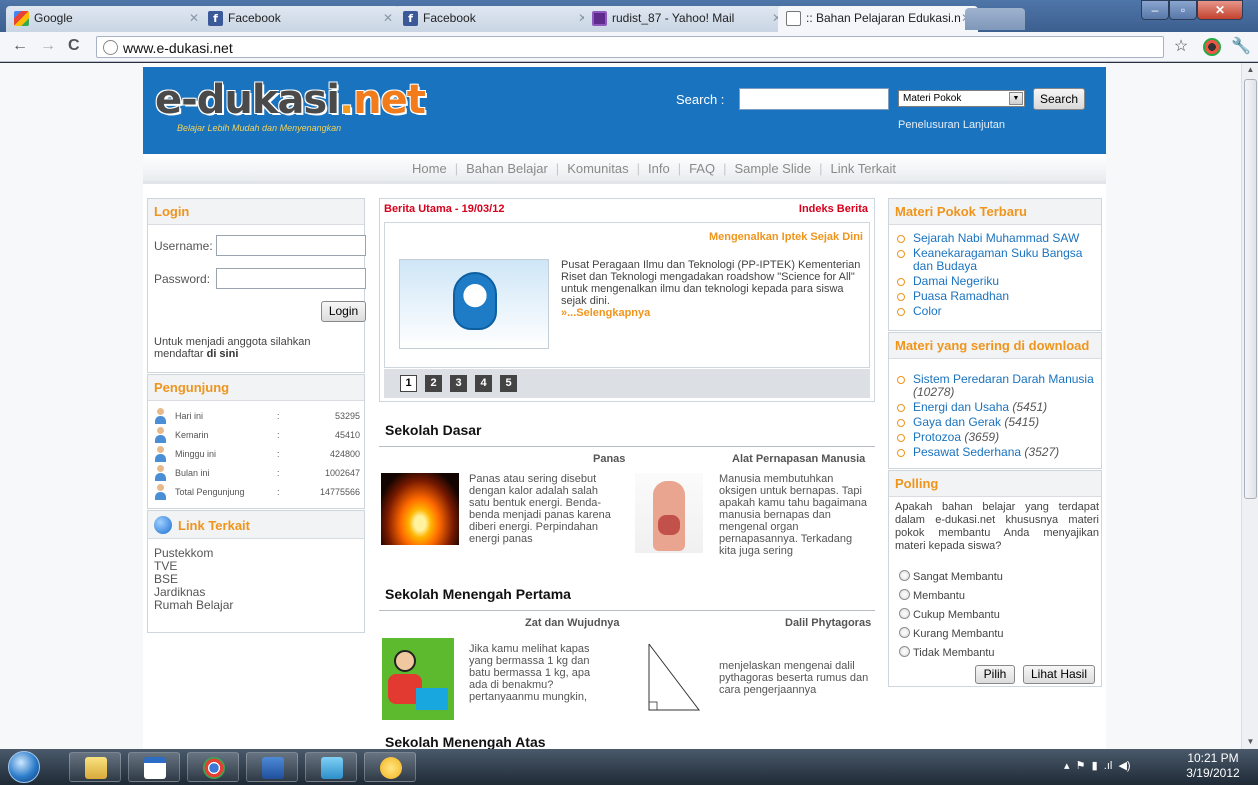  What do you see at coordinates (961, 407) in the screenshot?
I see `download-name: Energi dan Usaha` at bounding box center [961, 407].